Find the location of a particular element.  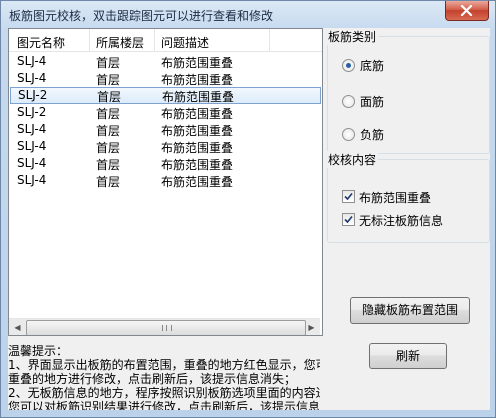

scrollbar-thumb is located at coordinates (166, 327).